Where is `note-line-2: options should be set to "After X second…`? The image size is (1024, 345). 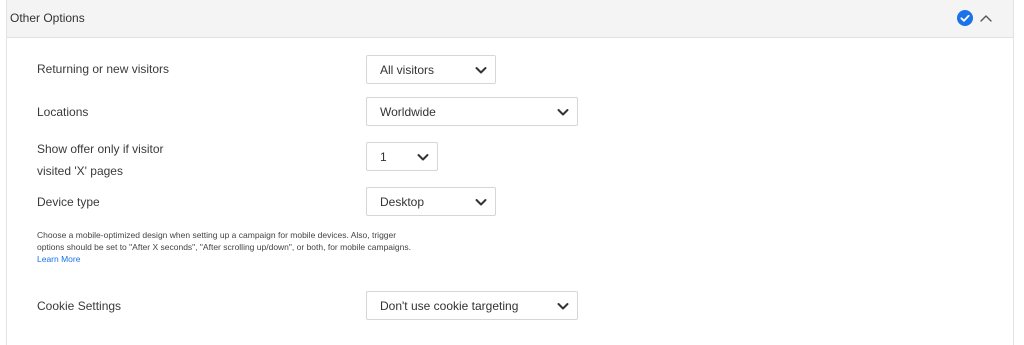 note-line-2: options should be set to "After X second… is located at coordinates (224, 247).